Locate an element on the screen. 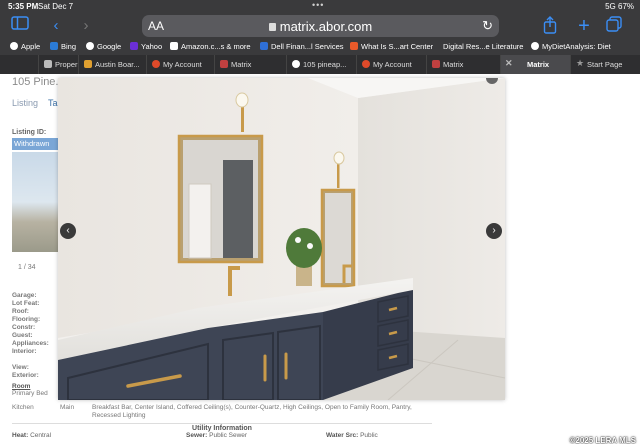 The height and width of the screenshot is (444, 640). share-icon is located at coordinates (550, 26).